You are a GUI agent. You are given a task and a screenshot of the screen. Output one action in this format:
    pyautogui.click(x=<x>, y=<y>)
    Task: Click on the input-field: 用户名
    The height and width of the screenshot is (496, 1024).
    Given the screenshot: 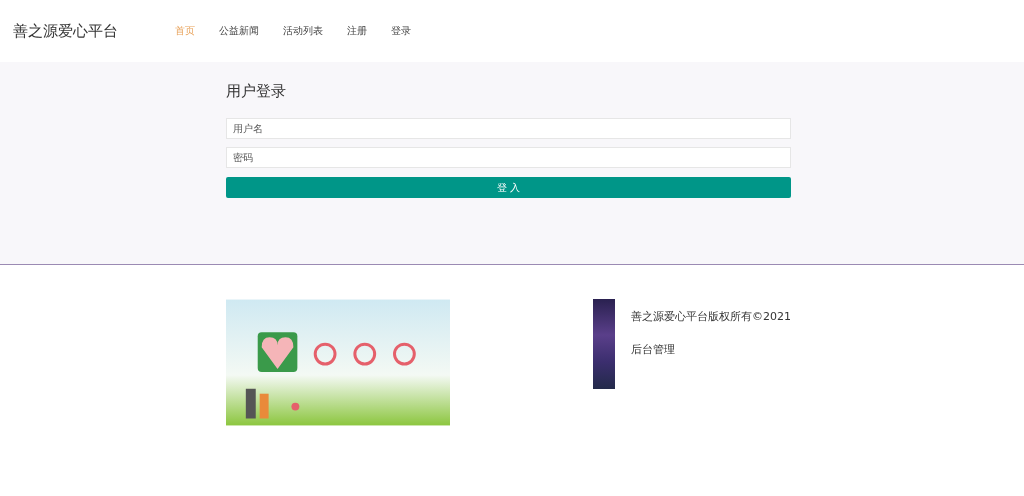 What is the action you would take?
    pyautogui.click(x=508, y=128)
    